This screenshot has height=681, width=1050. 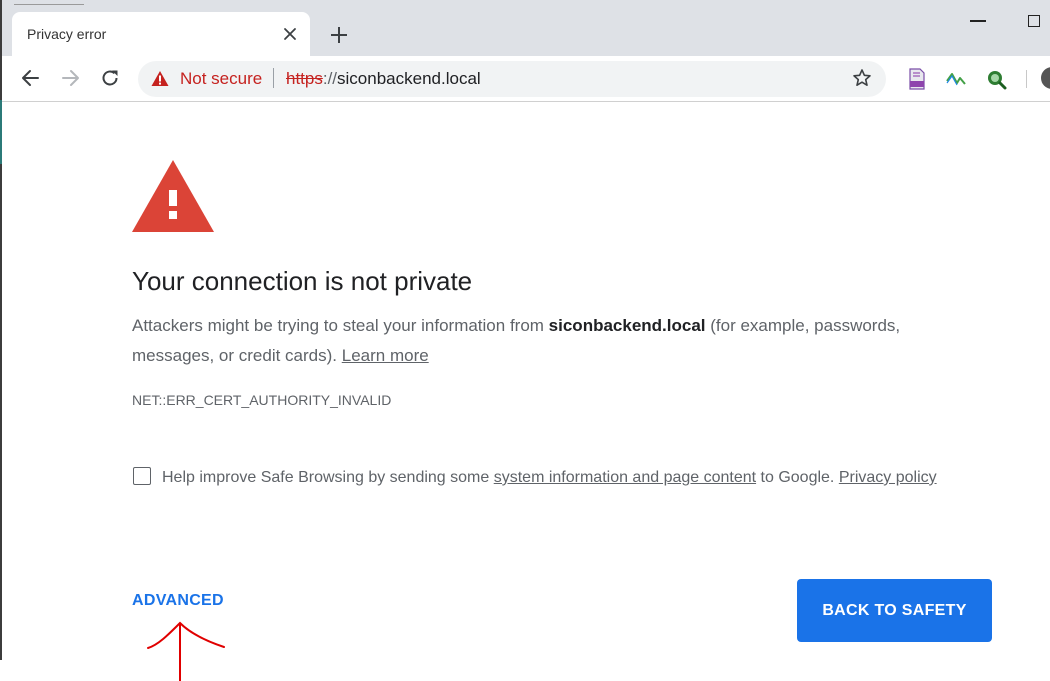 What do you see at coordinates (173, 196) in the screenshot?
I see `warning-triangle-icon` at bounding box center [173, 196].